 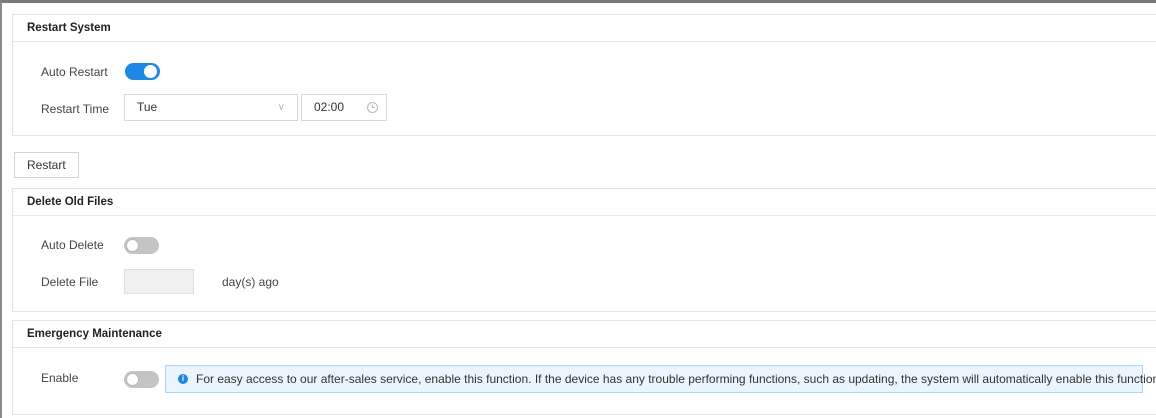 What do you see at coordinates (147, 107) in the screenshot?
I see `restart-day-value: Tue` at bounding box center [147, 107].